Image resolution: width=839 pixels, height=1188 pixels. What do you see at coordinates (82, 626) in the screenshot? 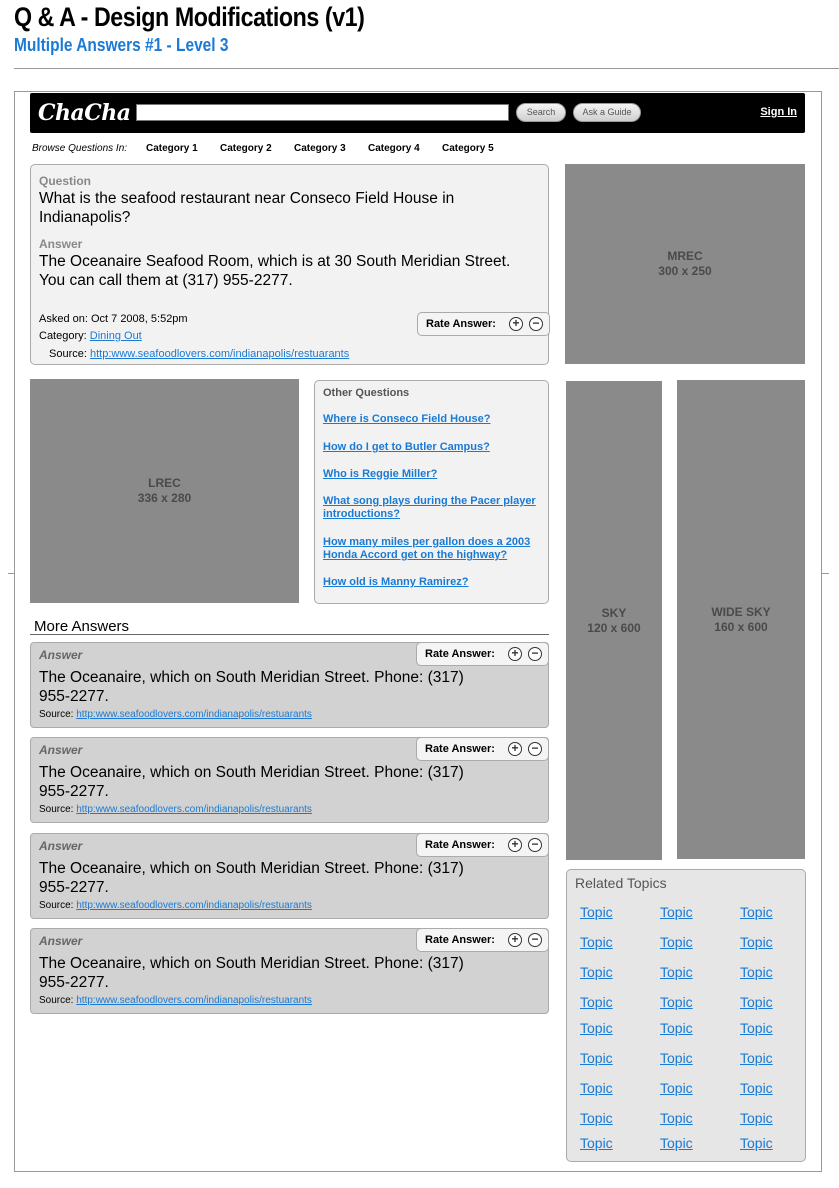
I see `more-answers-title: More Answers` at bounding box center [82, 626].